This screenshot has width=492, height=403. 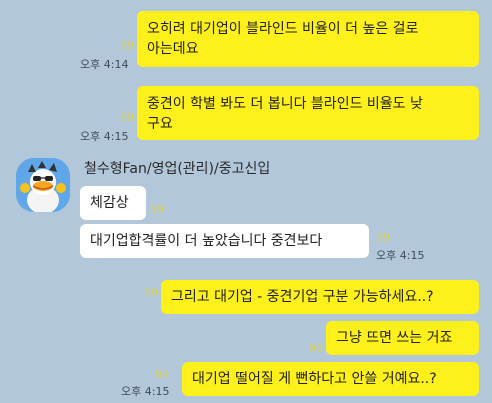 I want to click on message-text: 그냥 뜨면 쓰는 거죠, so click(x=394, y=338).